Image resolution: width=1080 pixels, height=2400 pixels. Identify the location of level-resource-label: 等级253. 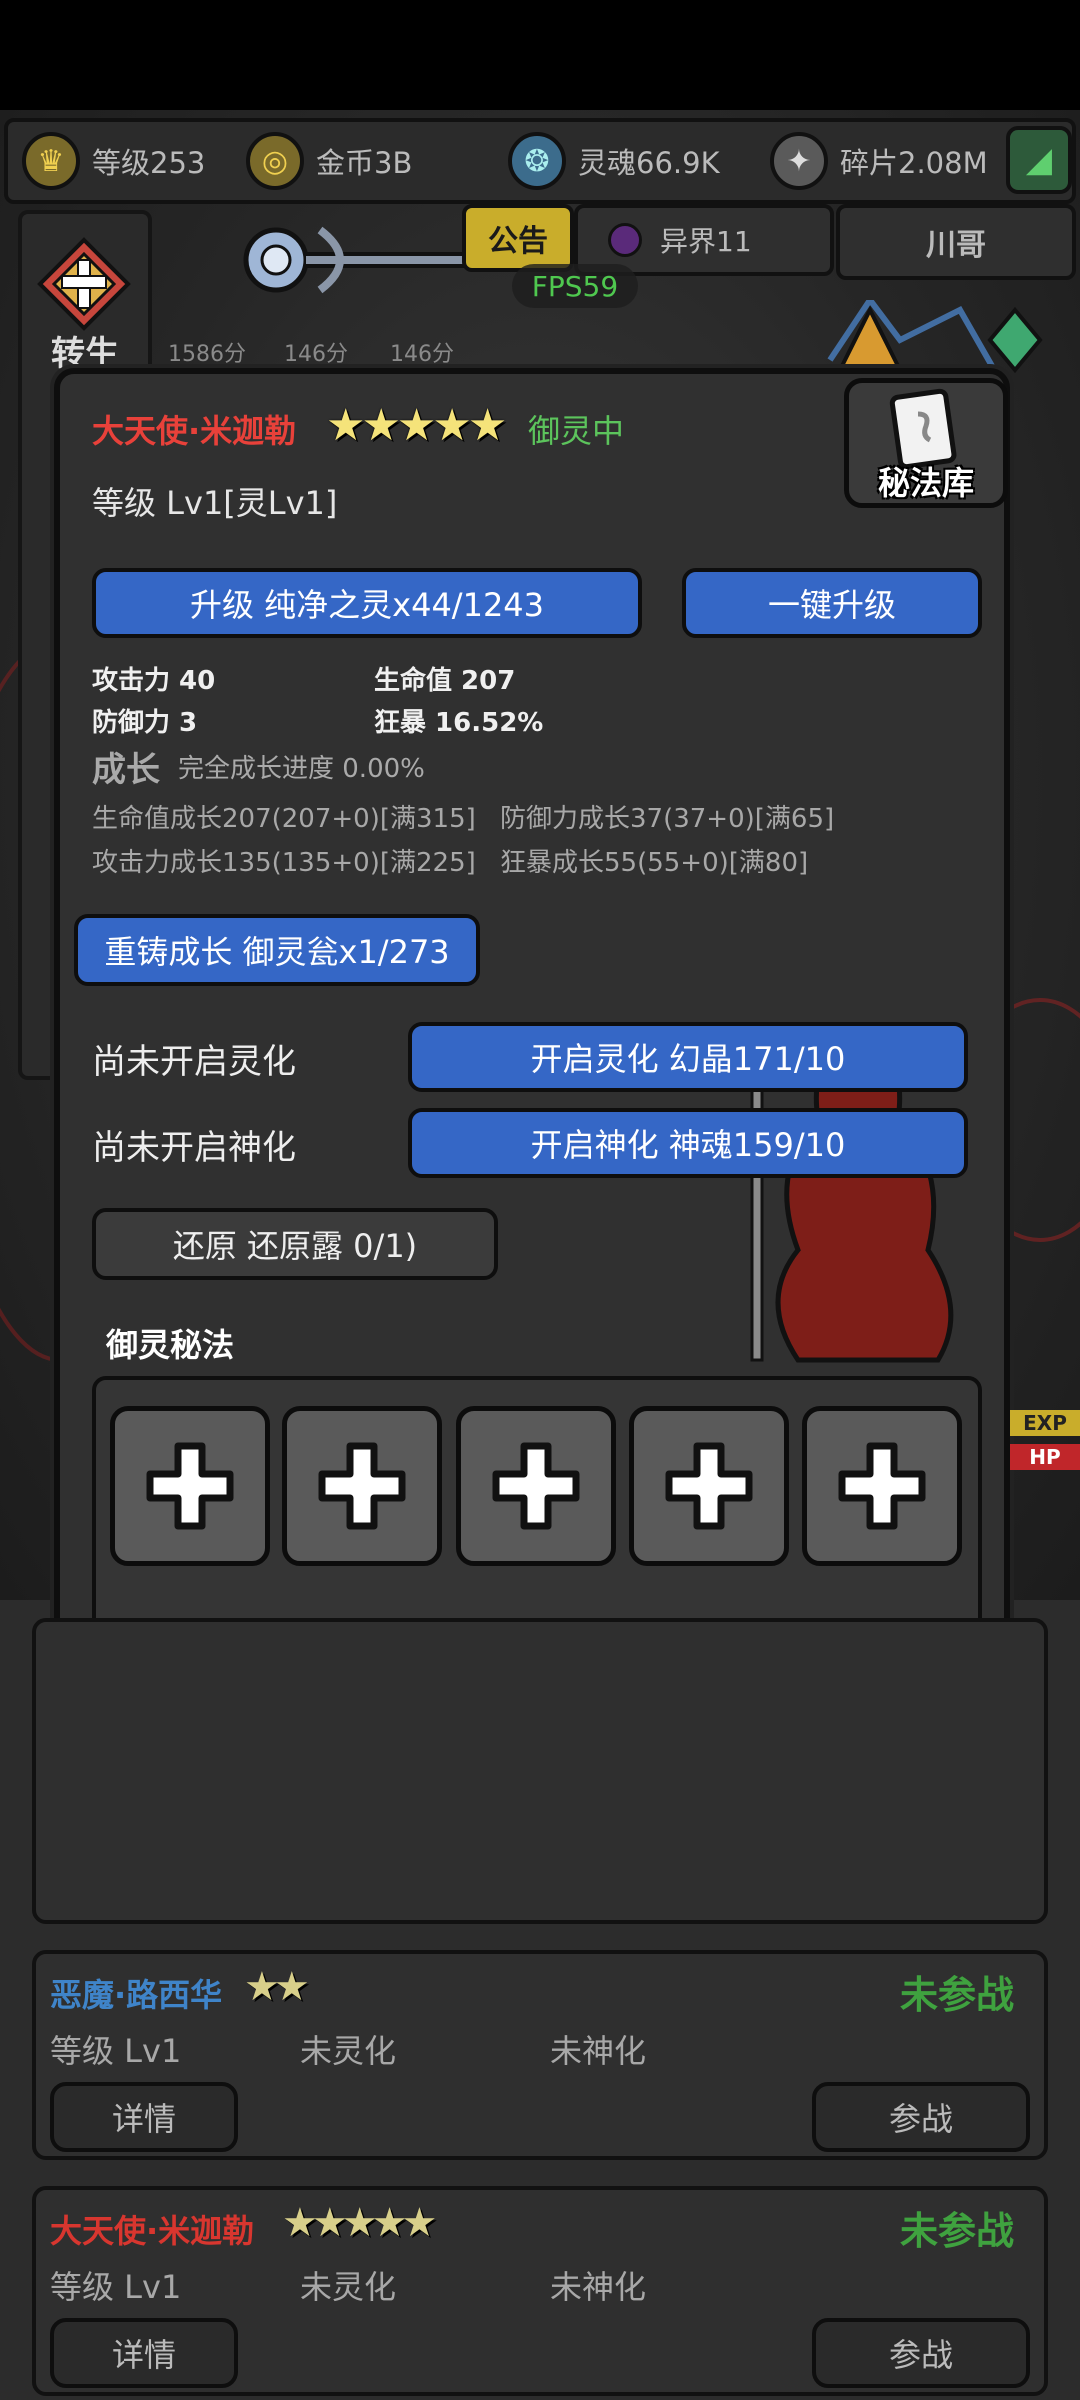
(149, 163).